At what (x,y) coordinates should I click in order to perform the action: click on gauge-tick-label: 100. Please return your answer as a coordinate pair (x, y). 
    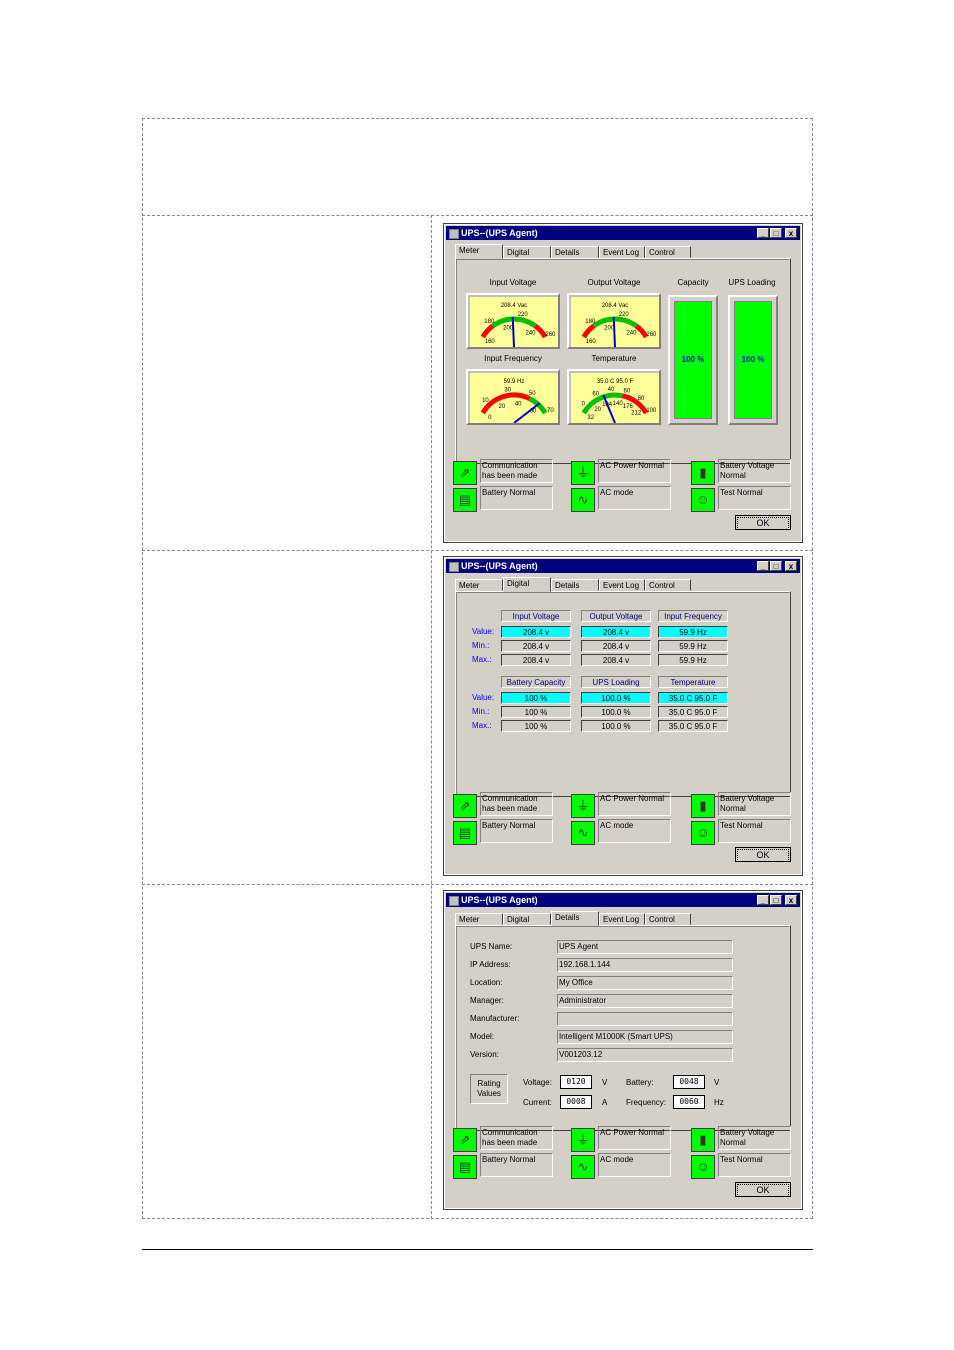
    Looking at the image, I should click on (651, 411).